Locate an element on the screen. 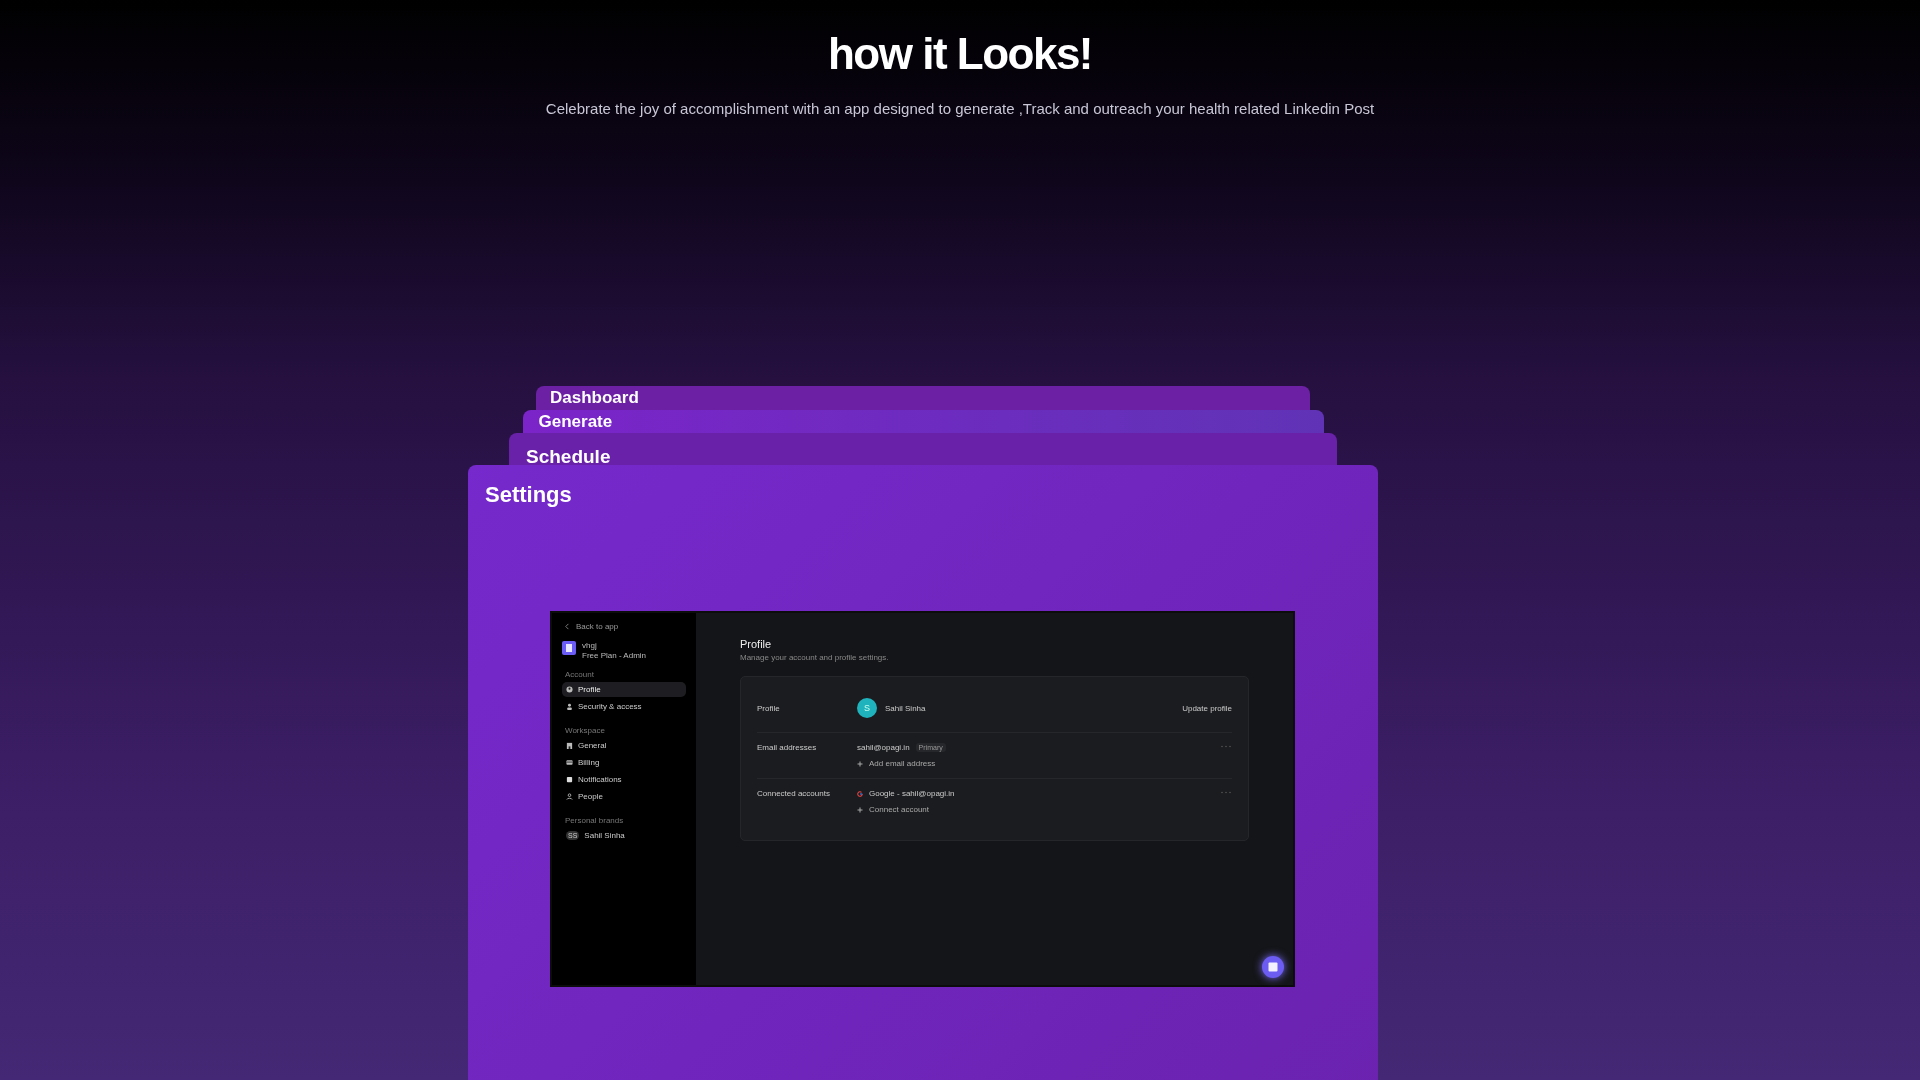 The width and height of the screenshot is (1920, 1080). page-subtitle: Celebrate the joy of accomplishment with an app designed to generate ,Track and outreach your health related Linkedin Post is located at coordinates (960, 108).